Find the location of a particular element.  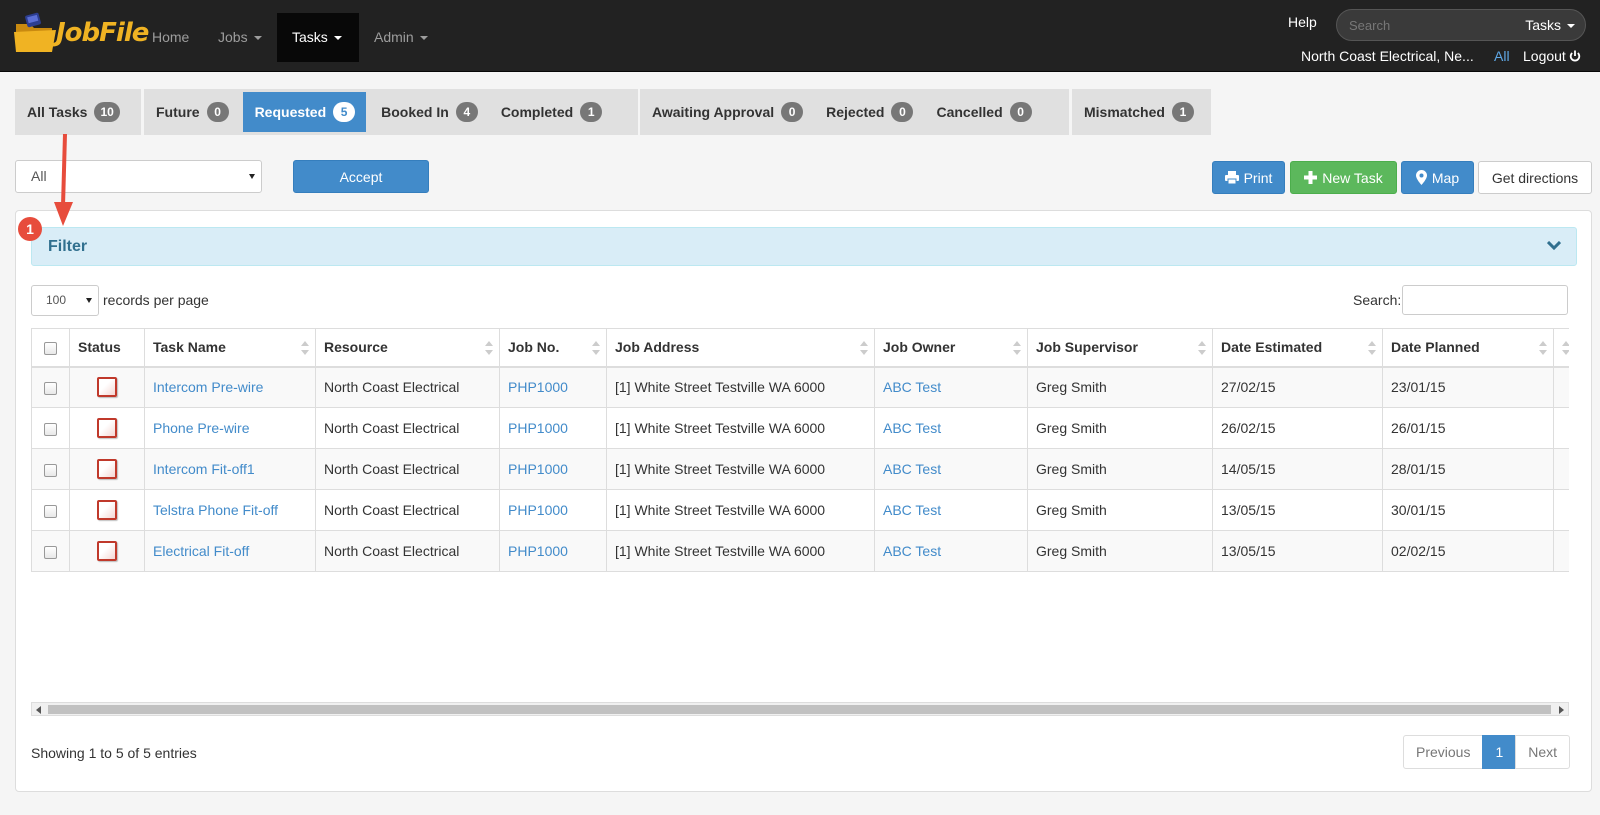

previous-page-button: Previous is located at coordinates (1443, 752).